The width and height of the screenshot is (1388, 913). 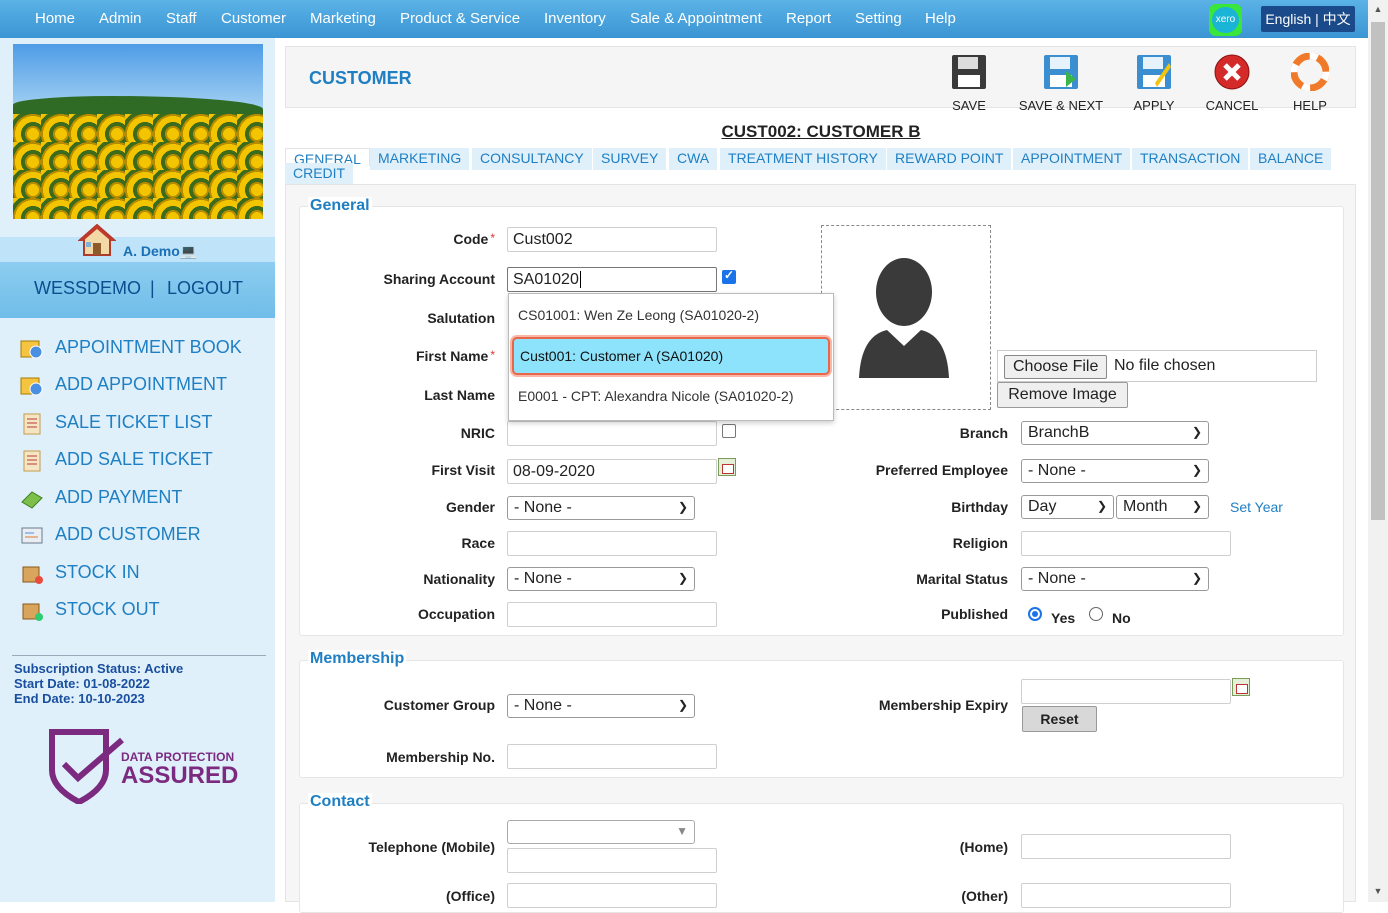 What do you see at coordinates (87, 288) in the screenshot?
I see `account-link: WESSDEMO` at bounding box center [87, 288].